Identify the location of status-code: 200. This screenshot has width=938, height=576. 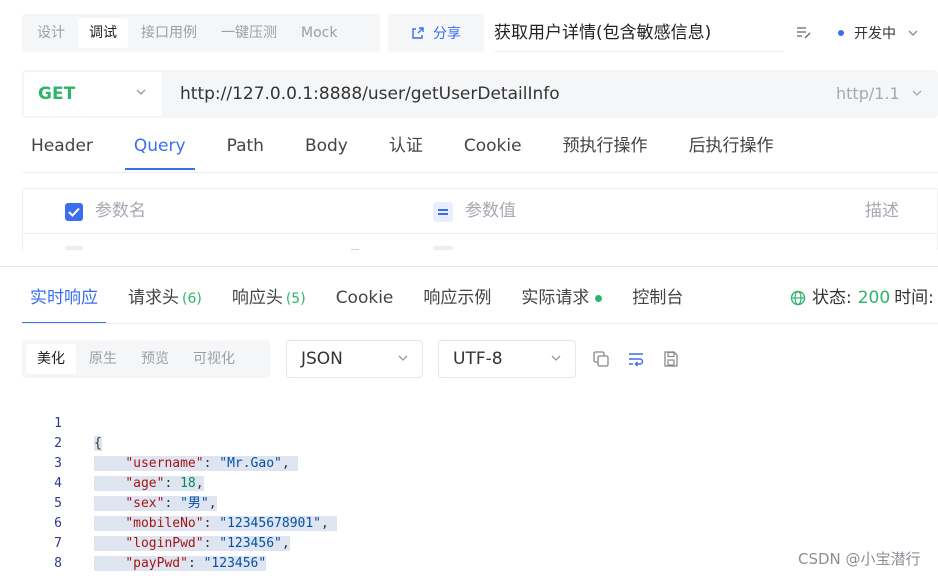
(874, 298).